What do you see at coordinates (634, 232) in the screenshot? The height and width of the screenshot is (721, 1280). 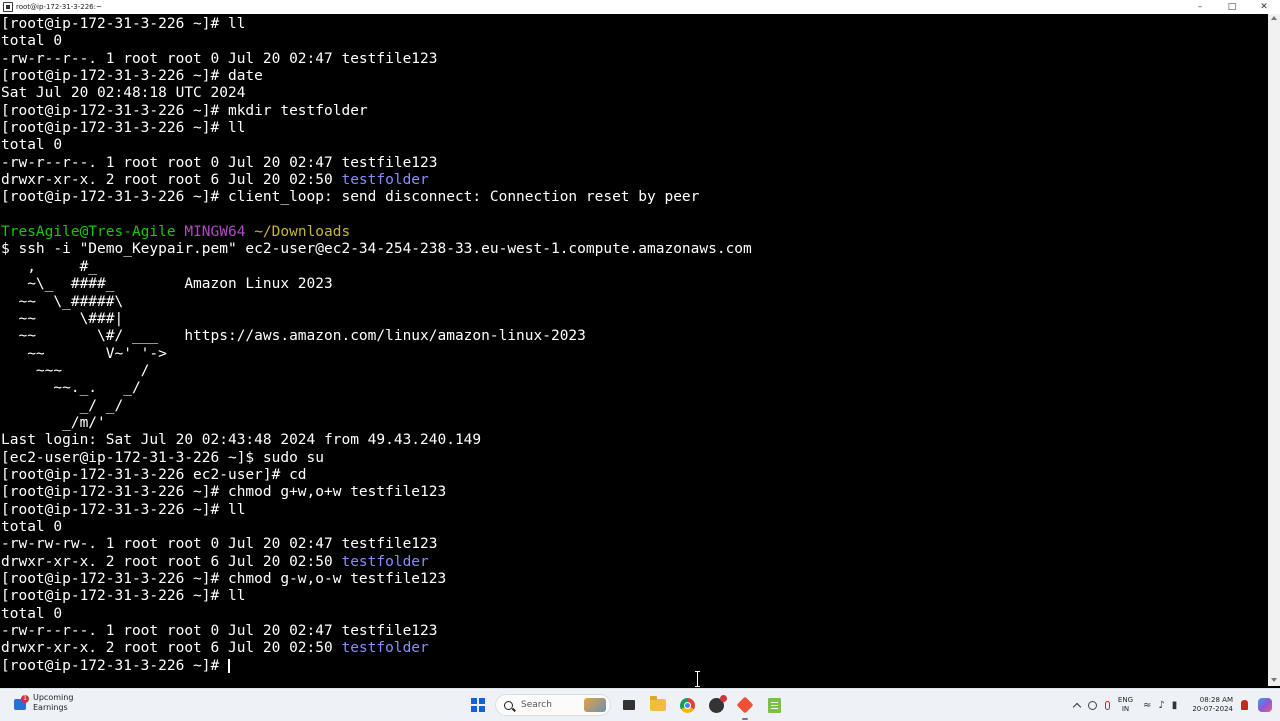 I see `shell-prompt: TresAgile@Tres-Agile MINGW64 ~/Downloads` at bounding box center [634, 232].